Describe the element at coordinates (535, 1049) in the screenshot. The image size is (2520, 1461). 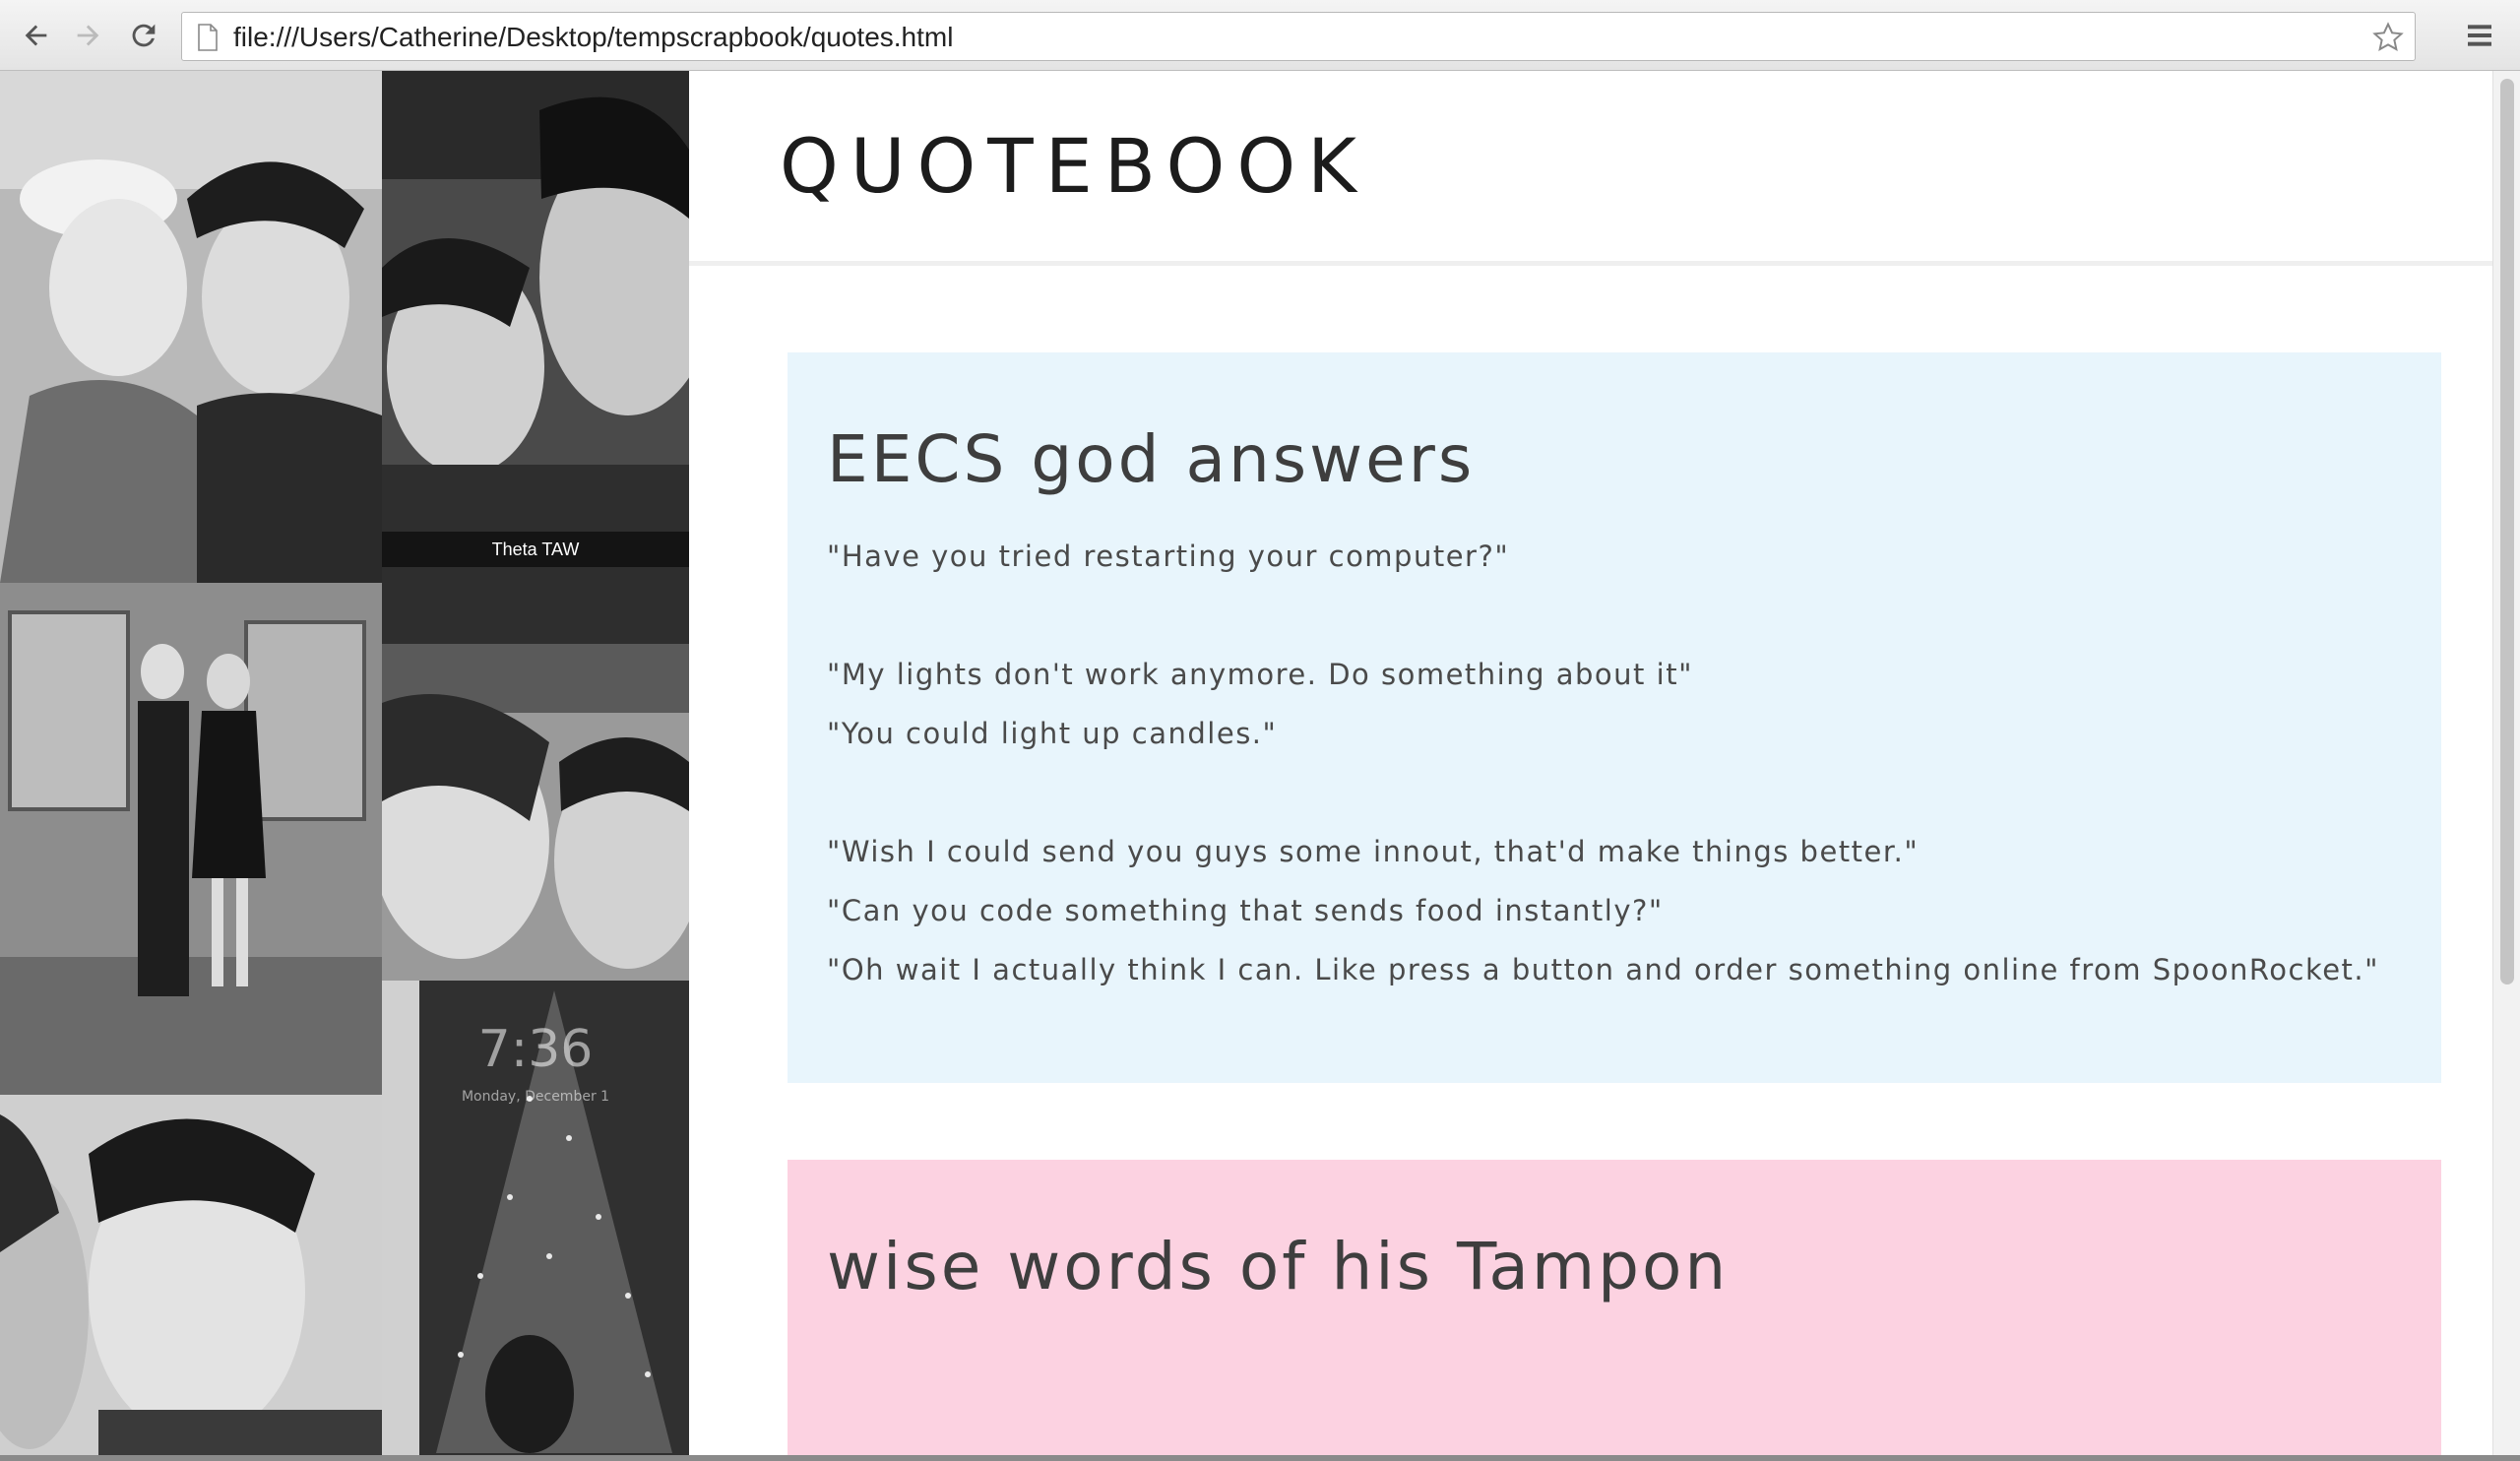
I see `phone-clock-time: 7:36` at that location.